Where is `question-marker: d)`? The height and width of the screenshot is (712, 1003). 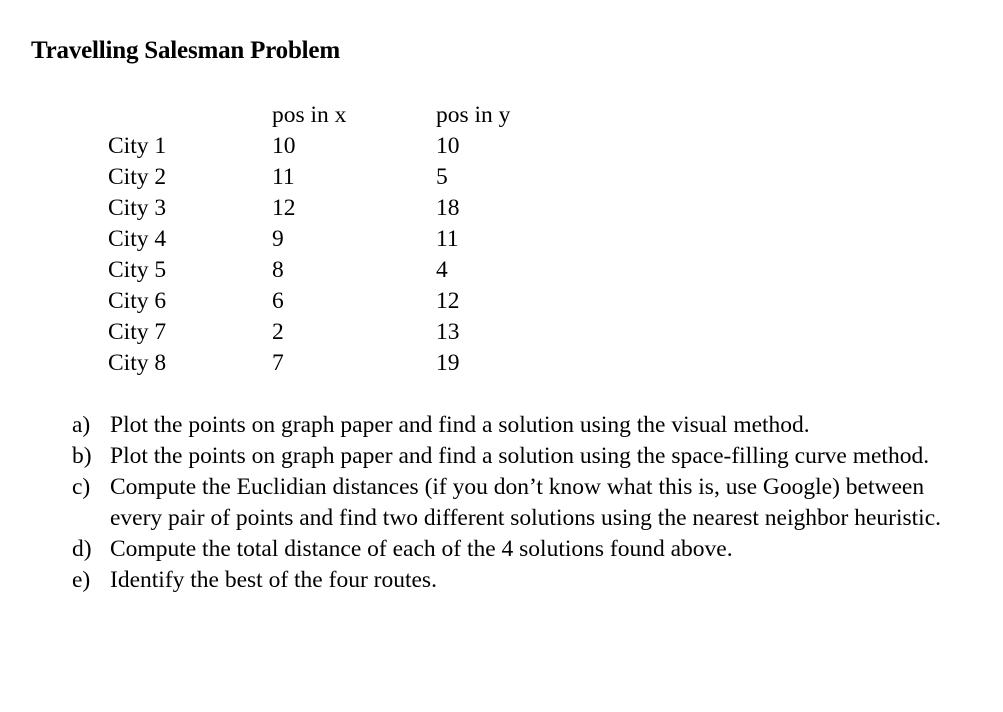 question-marker: d) is located at coordinates (82, 549).